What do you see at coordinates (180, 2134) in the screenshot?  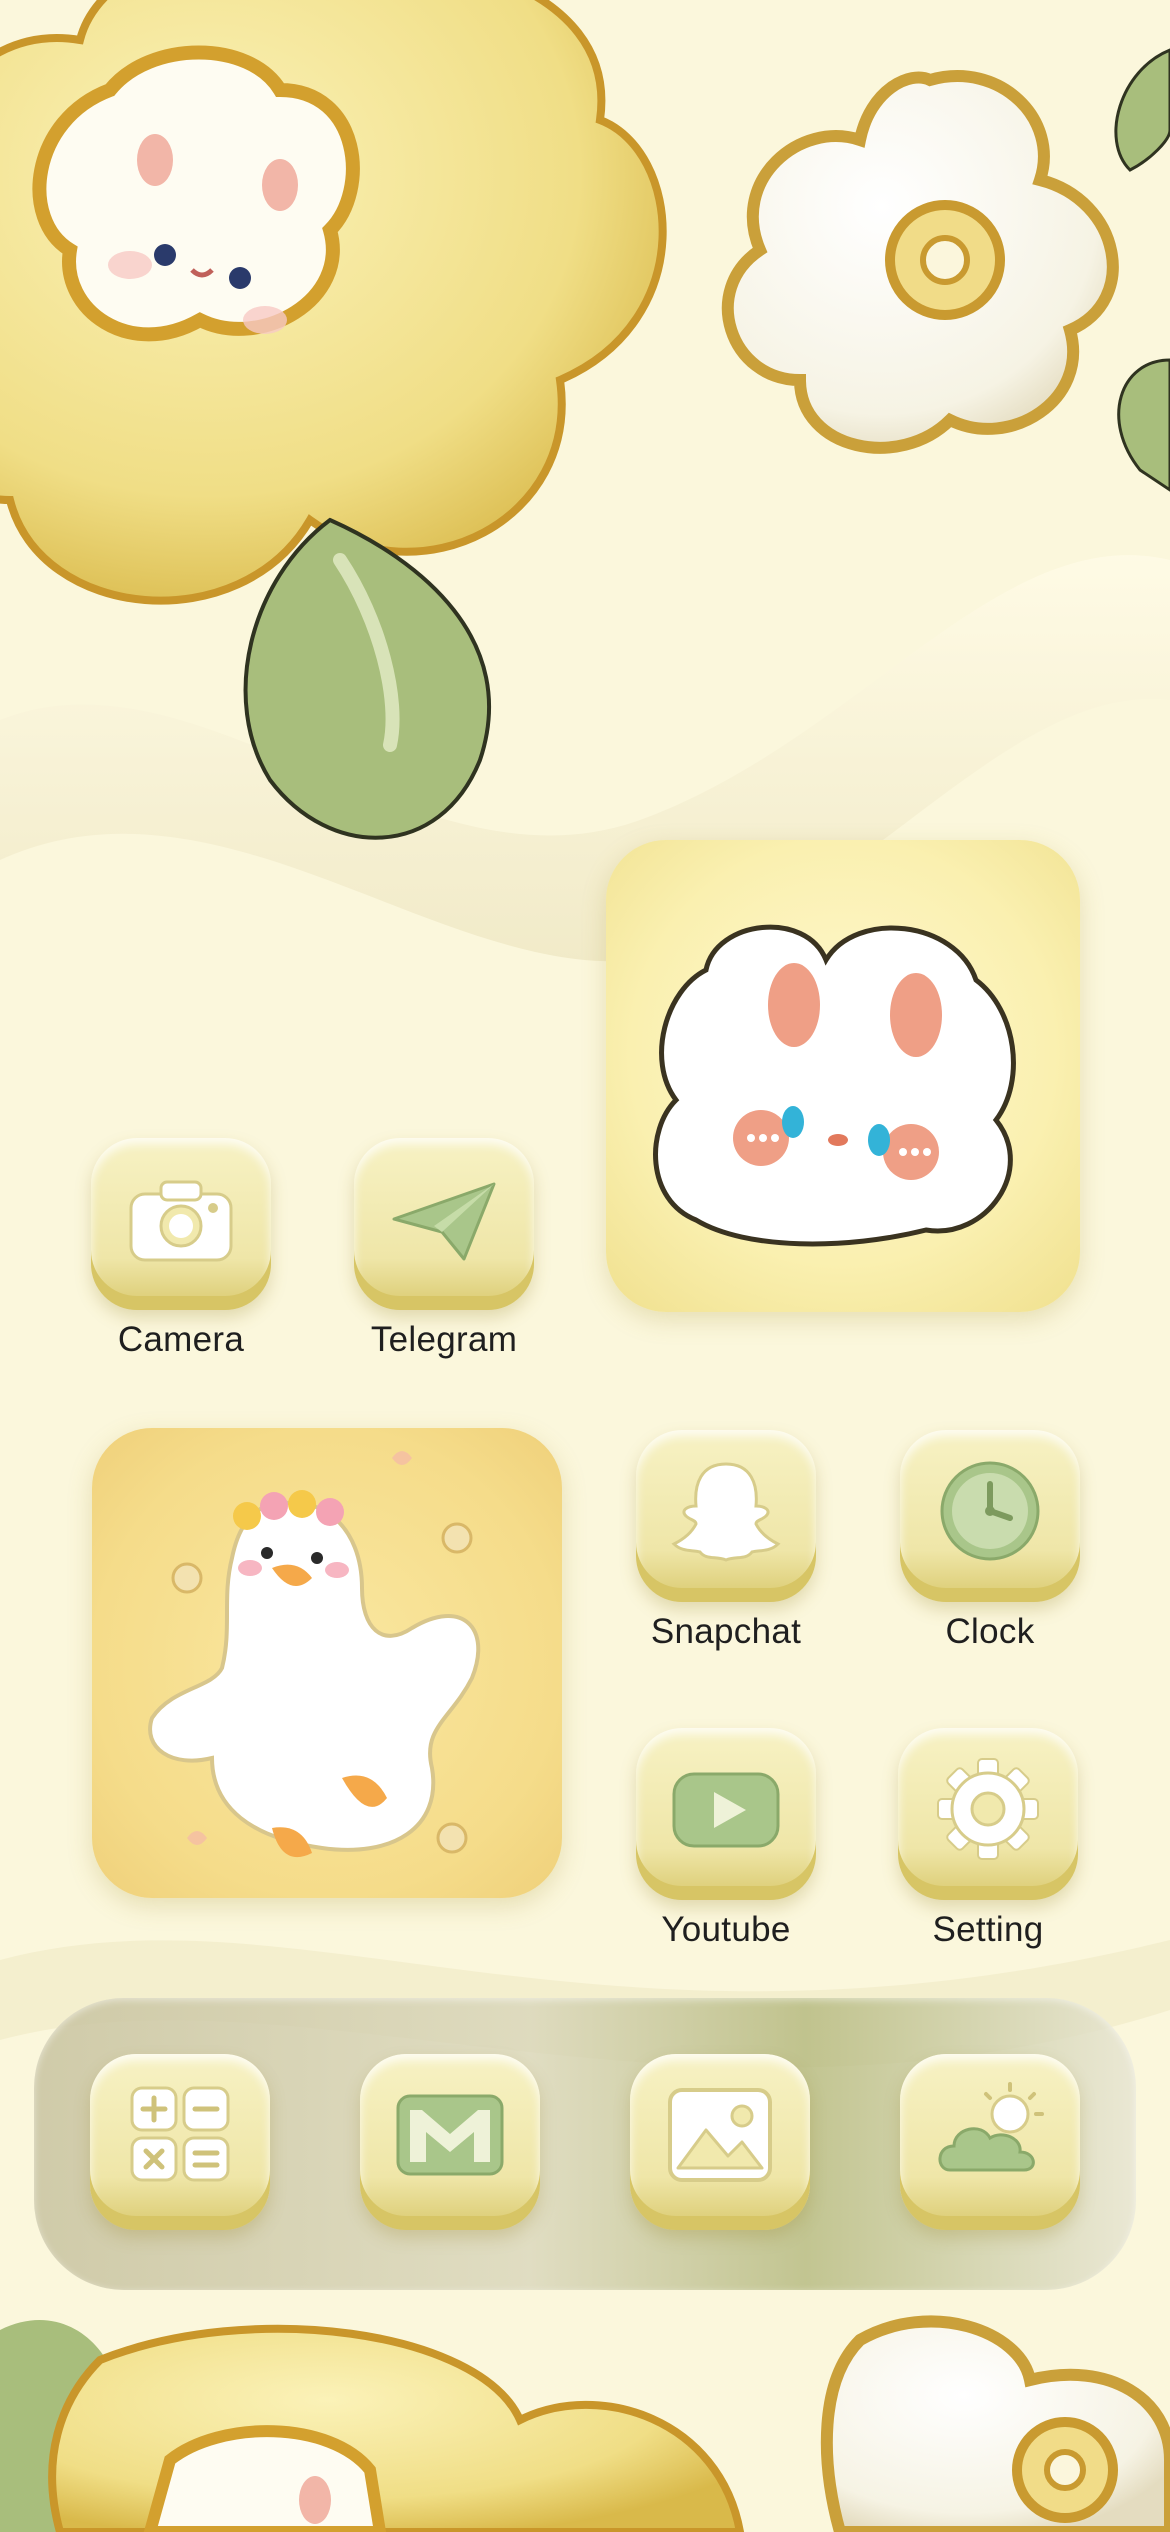 I see `calculator-icon` at bounding box center [180, 2134].